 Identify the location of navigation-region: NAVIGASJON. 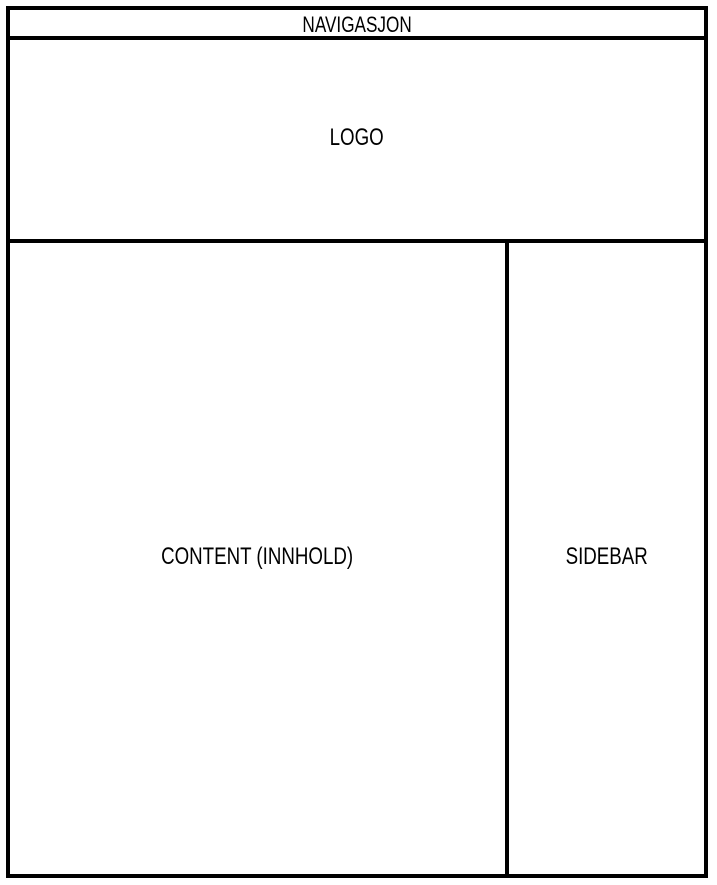
(357, 25).